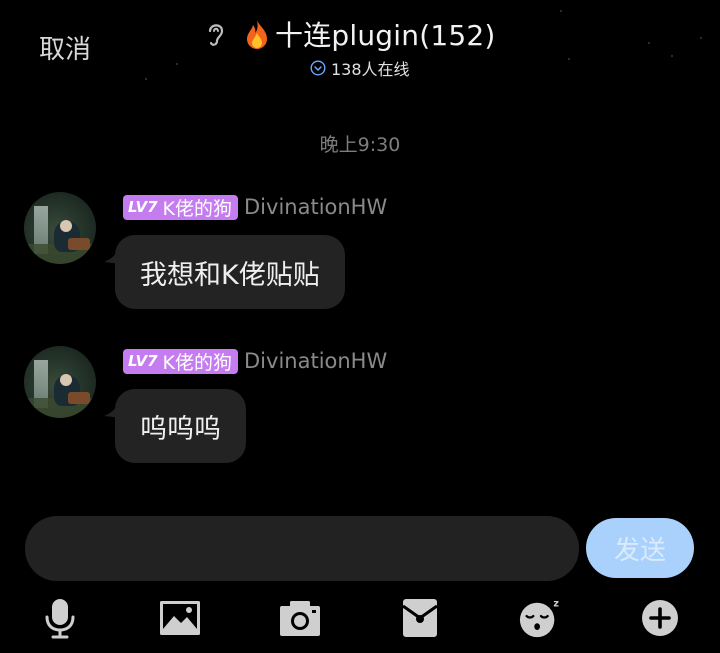 The image size is (720, 653). I want to click on message-item: LV7 K佬的狗 DivinationHW 呜呜呜, so click(205, 406).